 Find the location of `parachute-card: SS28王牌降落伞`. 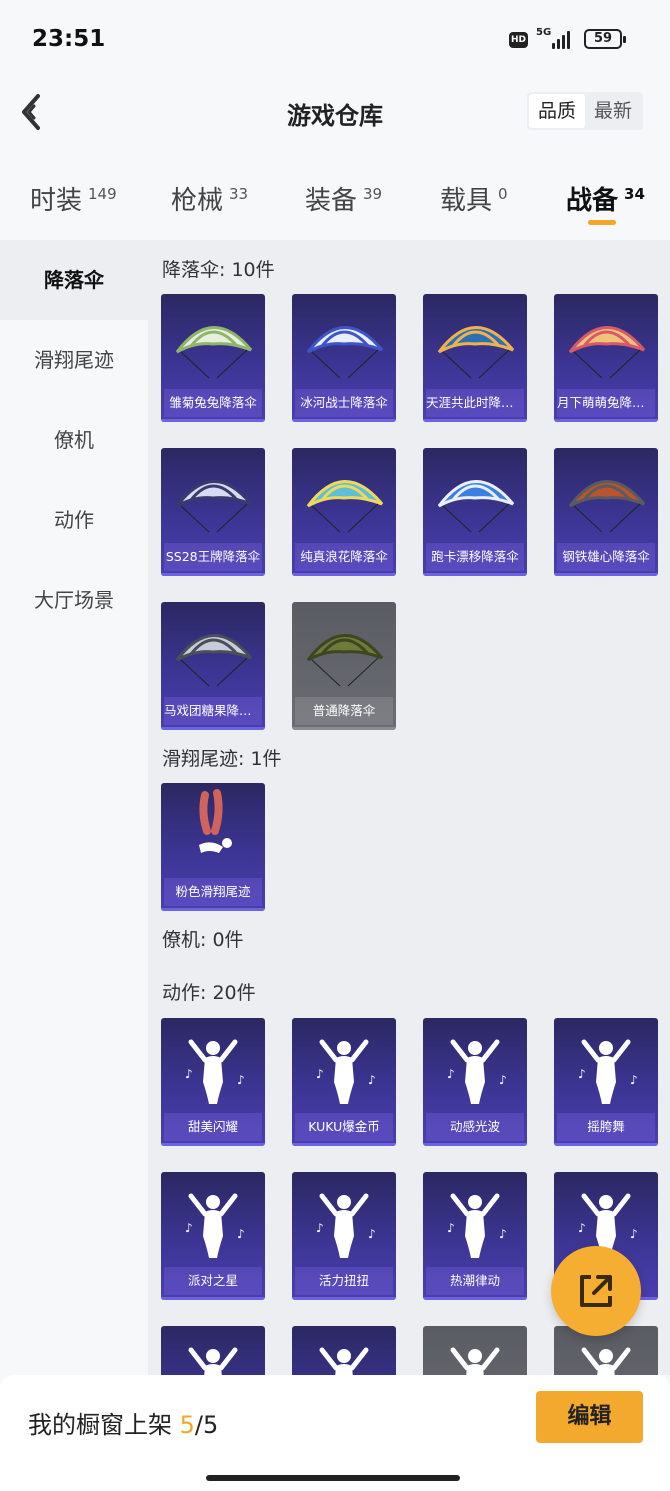

parachute-card: SS28王牌降落伞 is located at coordinates (213, 512).